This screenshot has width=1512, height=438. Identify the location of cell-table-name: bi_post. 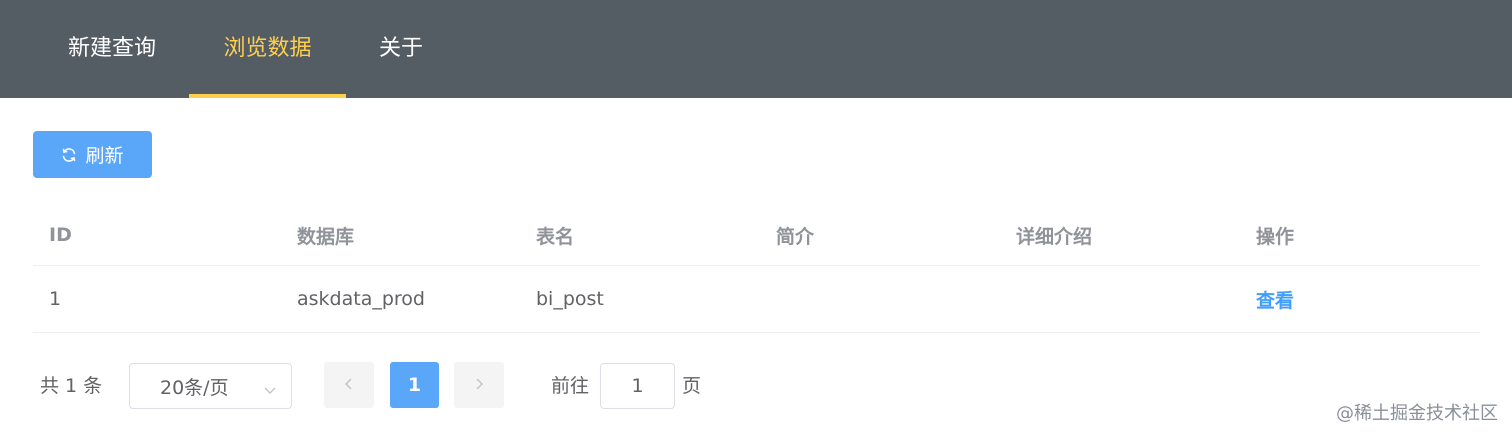
(570, 299).